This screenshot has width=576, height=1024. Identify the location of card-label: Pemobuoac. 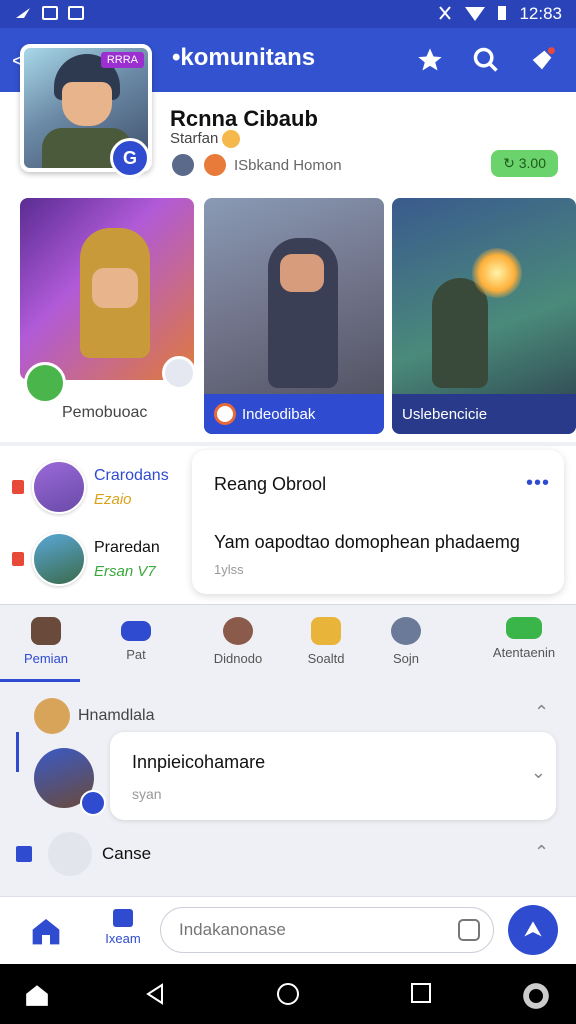
(105, 412).